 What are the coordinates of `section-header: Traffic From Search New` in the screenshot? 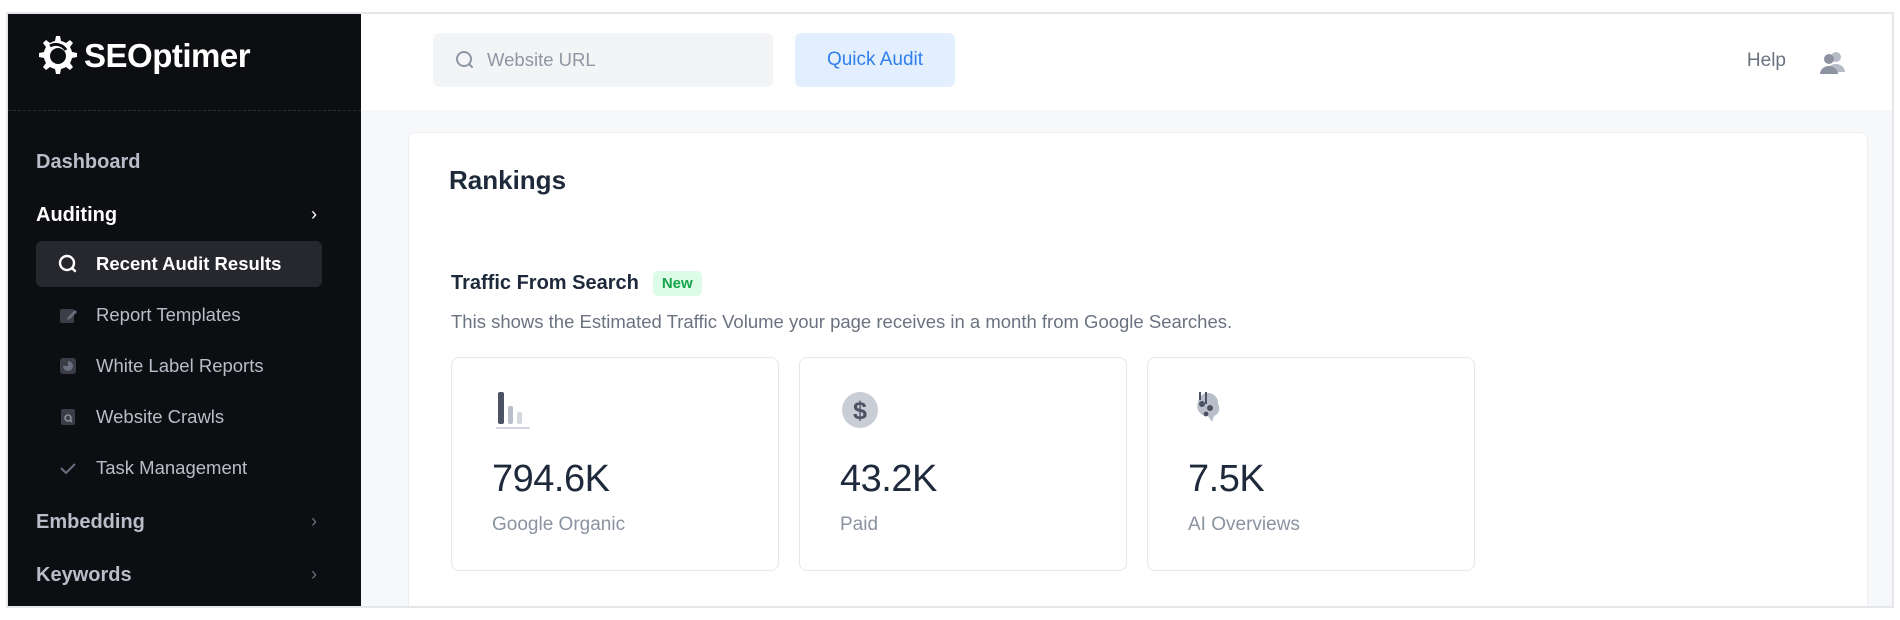 It's located at (576, 283).